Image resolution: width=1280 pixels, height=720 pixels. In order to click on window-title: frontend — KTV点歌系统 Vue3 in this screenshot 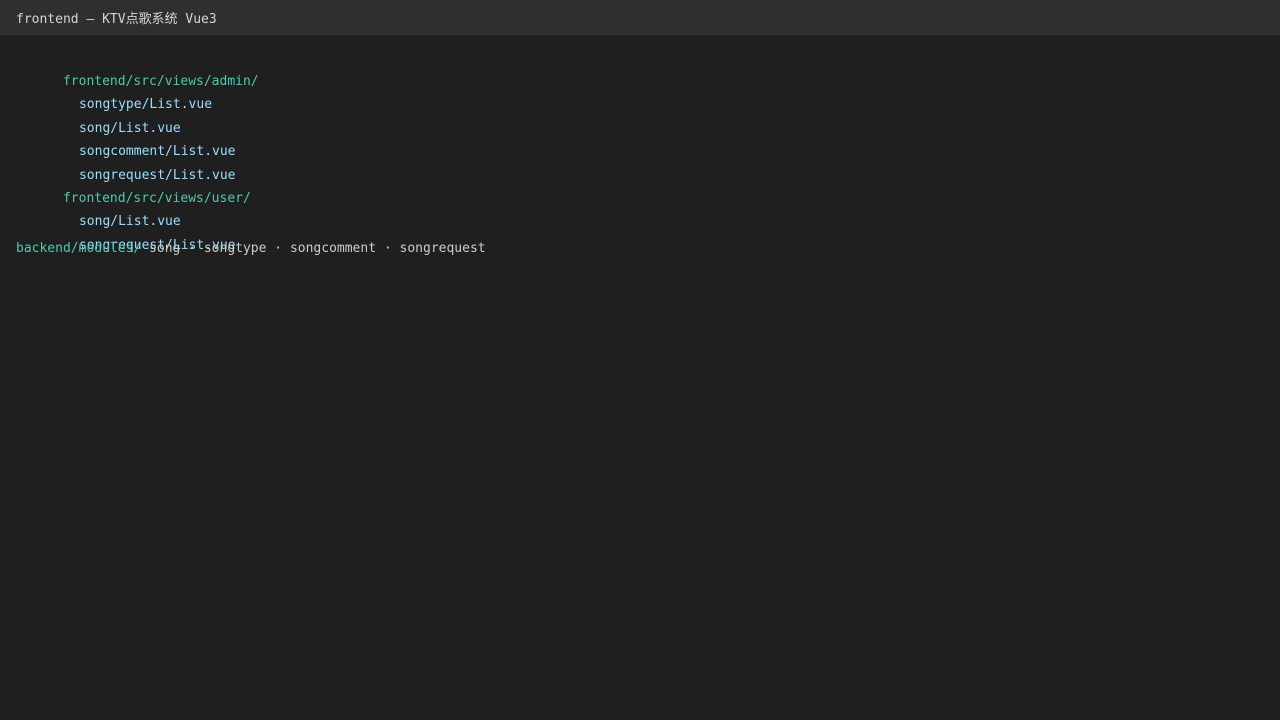, I will do `click(116, 19)`.